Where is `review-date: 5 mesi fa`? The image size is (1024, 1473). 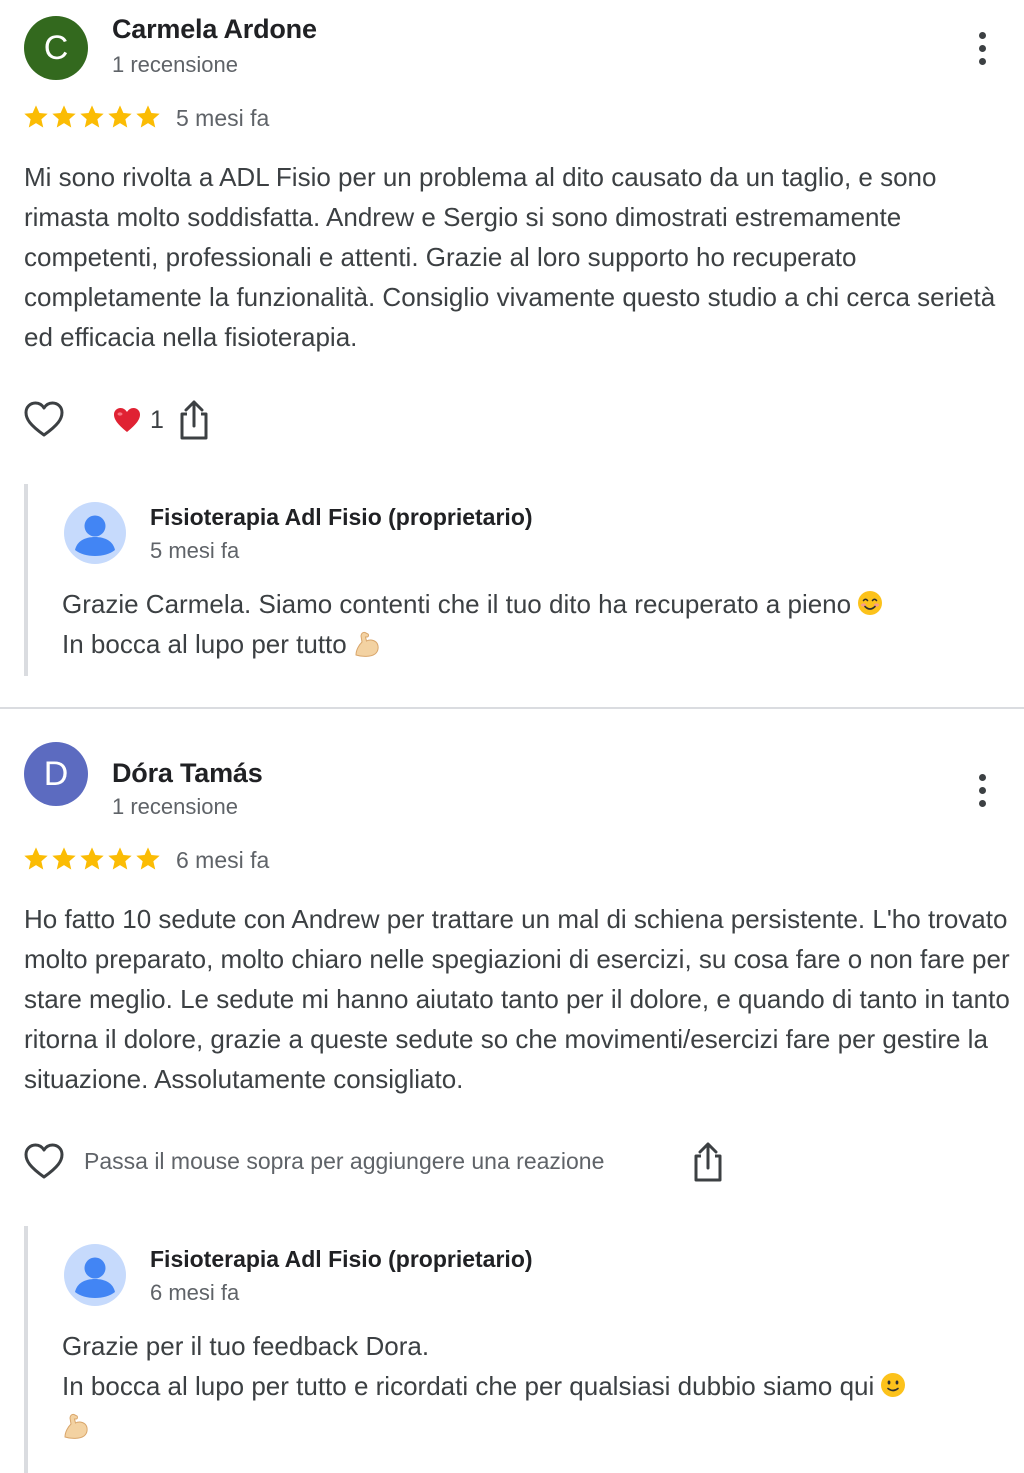
review-date: 5 mesi fa is located at coordinates (223, 118).